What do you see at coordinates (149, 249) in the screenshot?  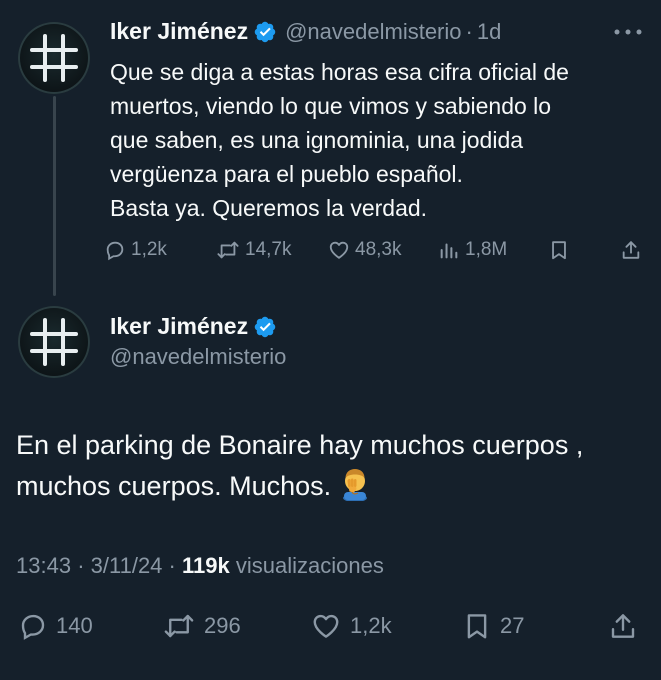 I see `reply-count: 1,2k` at bounding box center [149, 249].